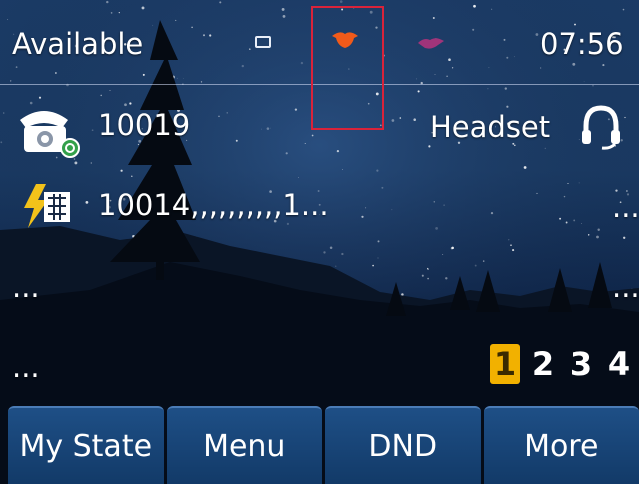 This screenshot has width=639, height=484. What do you see at coordinates (490, 127) in the screenshot?
I see `headset-label: Headset` at bounding box center [490, 127].